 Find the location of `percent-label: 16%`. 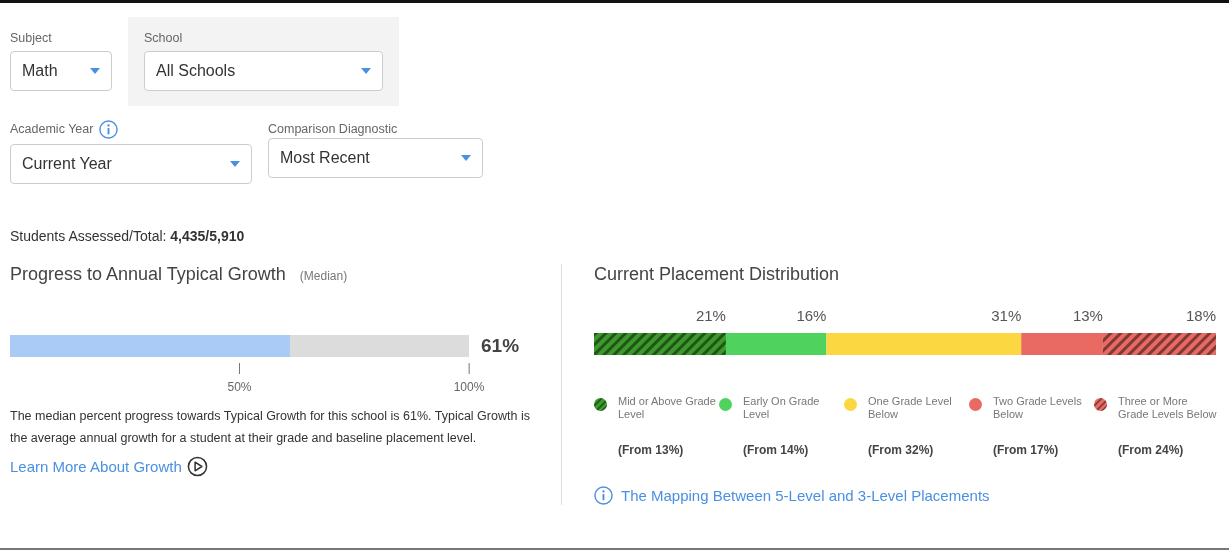

percent-label: 16% is located at coordinates (811, 315).